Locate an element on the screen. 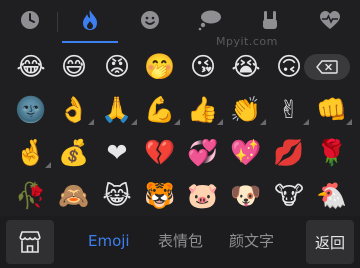 Image resolution: width=360 pixels, height=268 pixels. emoji-glyph: 🐮 is located at coordinates (289, 195).